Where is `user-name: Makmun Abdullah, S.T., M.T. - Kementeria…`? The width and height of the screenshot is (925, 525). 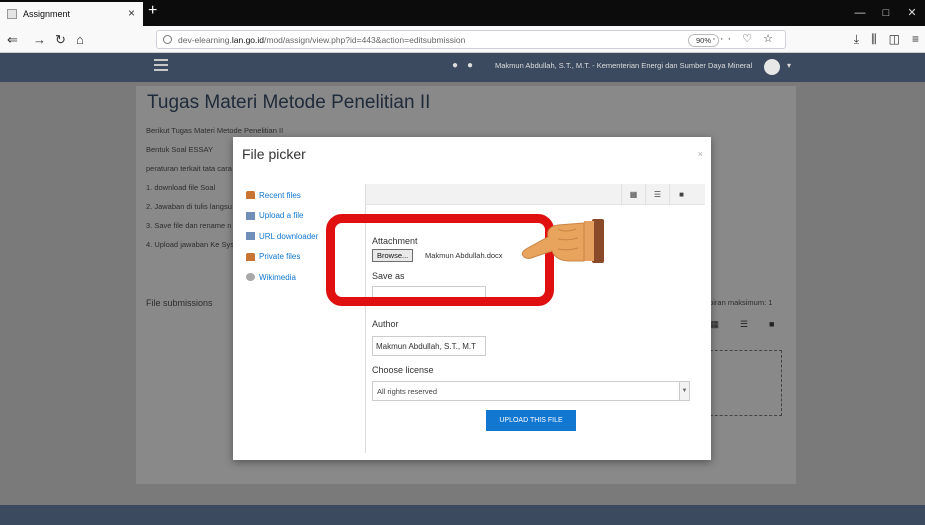
user-name: Makmun Abdullah, S.T., M.T. - Kementeria… is located at coordinates (623, 65).